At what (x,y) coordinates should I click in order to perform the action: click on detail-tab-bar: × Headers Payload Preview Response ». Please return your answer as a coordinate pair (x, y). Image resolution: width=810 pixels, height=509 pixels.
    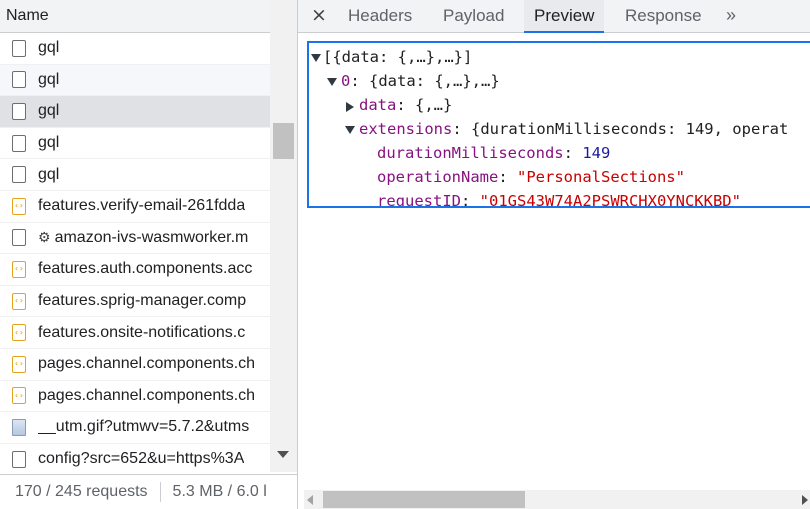
    Looking at the image, I should click on (554, 16).